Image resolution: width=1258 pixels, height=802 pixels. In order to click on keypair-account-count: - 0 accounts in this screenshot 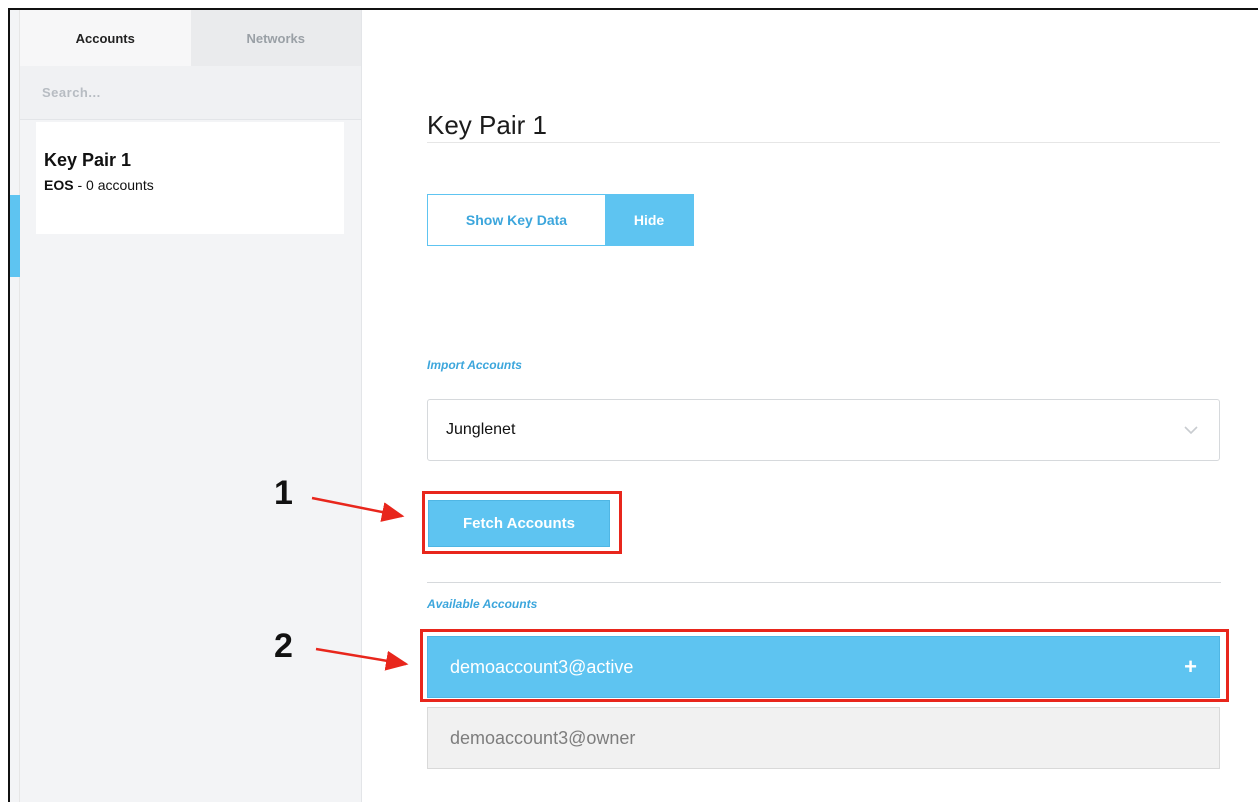, I will do `click(113, 185)`.